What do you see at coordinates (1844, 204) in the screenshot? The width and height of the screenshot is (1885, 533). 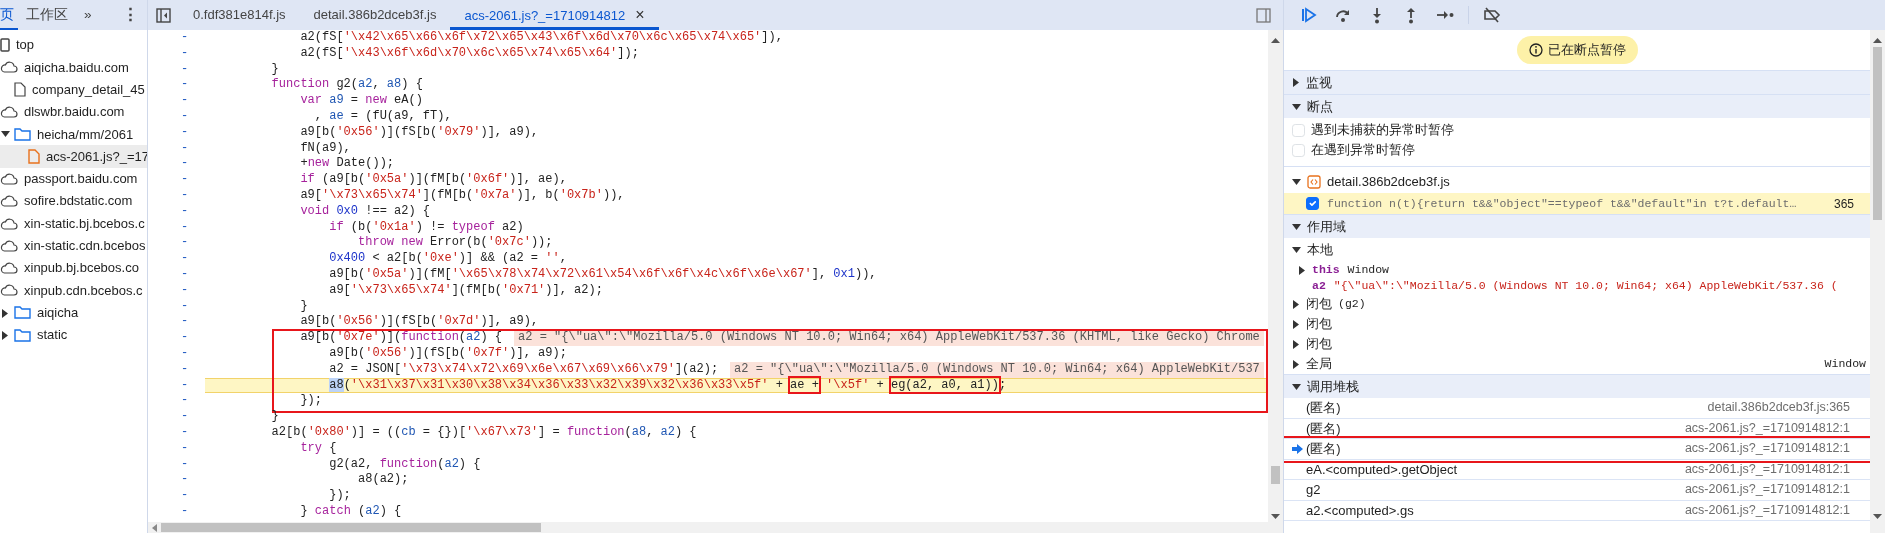 I see `line-number: 365` at bounding box center [1844, 204].